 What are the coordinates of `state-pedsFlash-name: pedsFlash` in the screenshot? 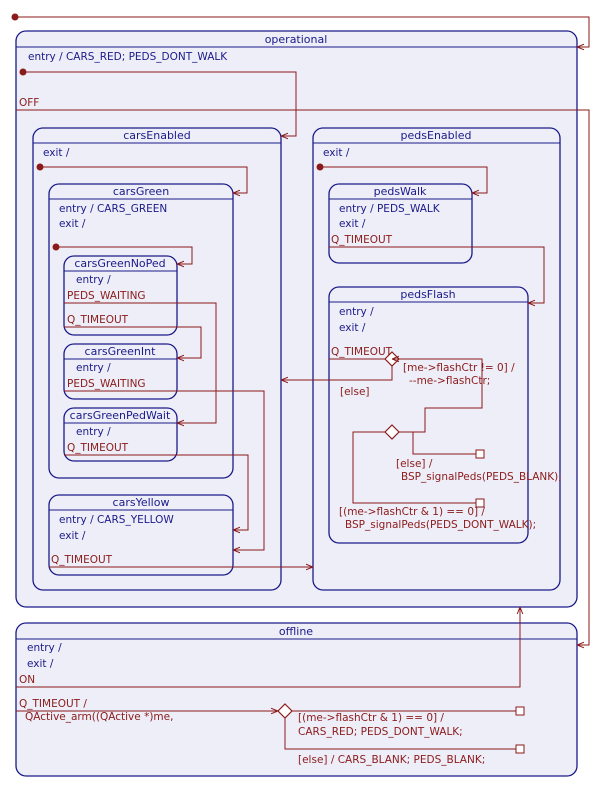 It's located at (427, 294).